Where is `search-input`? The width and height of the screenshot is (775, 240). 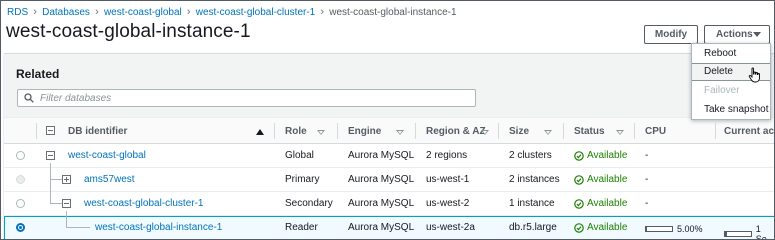
search-input is located at coordinates (250, 98).